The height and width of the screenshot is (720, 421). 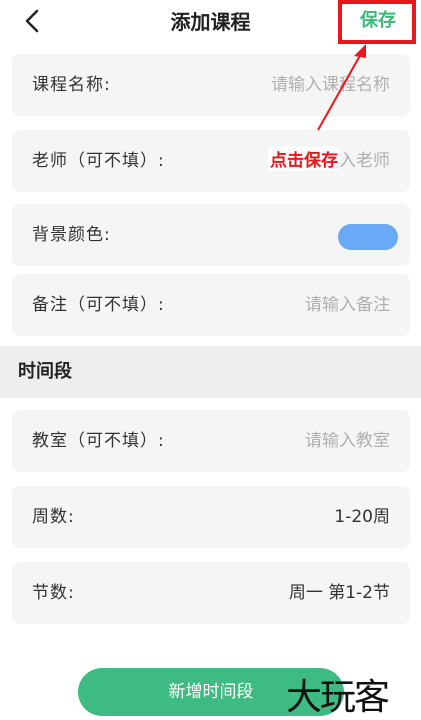 What do you see at coordinates (211, 235) in the screenshot?
I see `background-color-row: 背景颜色:` at bounding box center [211, 235].